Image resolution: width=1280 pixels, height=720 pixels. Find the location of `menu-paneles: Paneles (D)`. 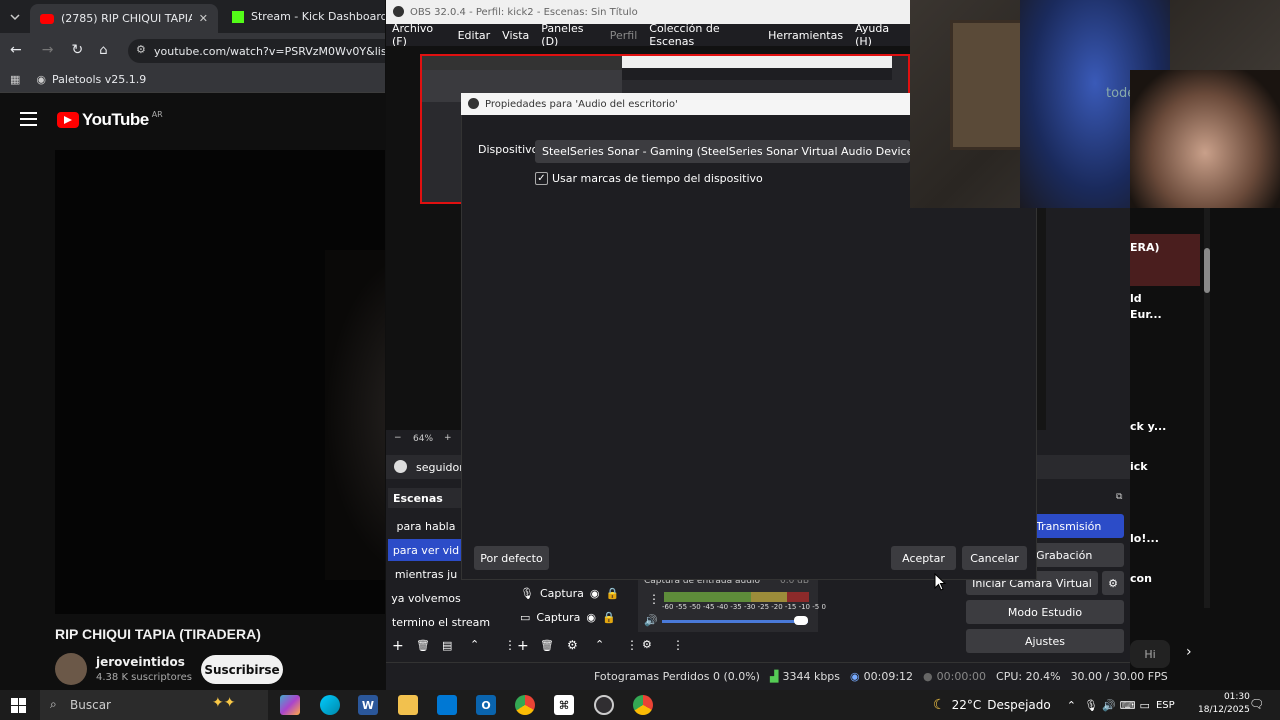

menu-paneles: Paneles (D) is located at coordinates (569, 35).